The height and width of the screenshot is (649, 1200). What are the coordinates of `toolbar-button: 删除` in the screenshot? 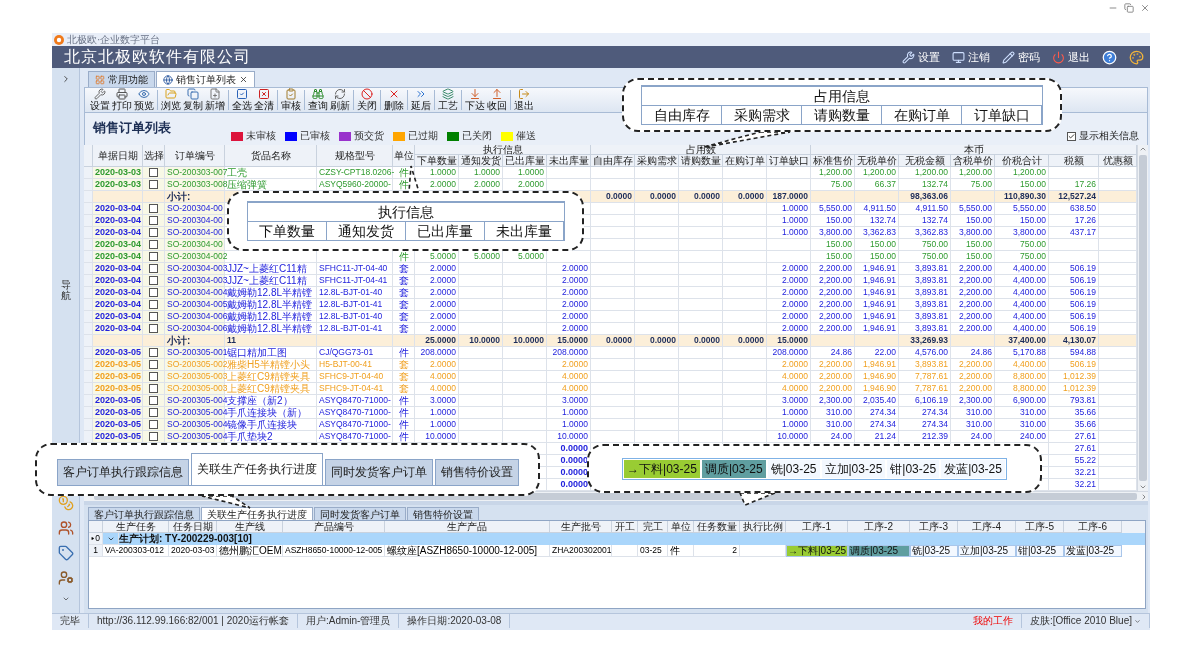 It's located at (394, 100).